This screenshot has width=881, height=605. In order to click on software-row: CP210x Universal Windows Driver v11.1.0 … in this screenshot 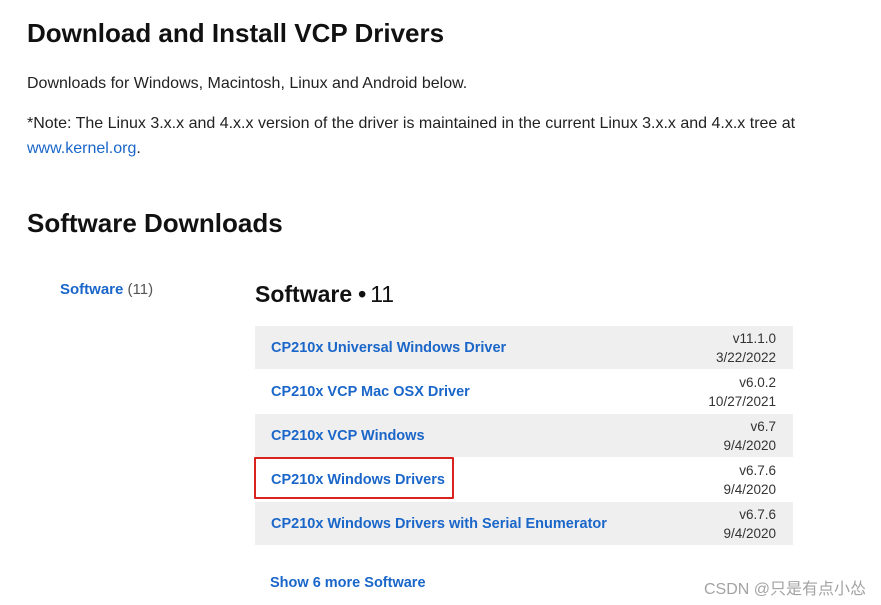, I will do `click(524, 348)`.